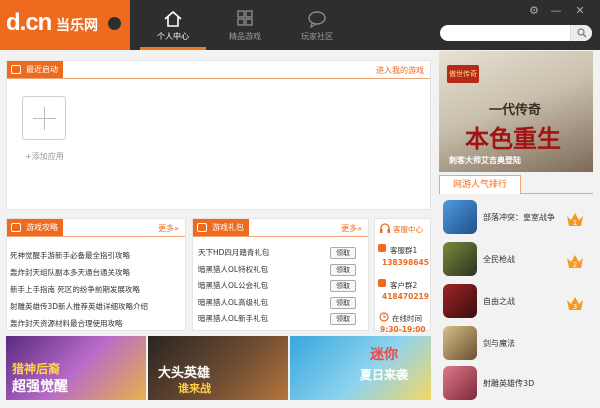 This screenshot has height=408, width=600. I want to click on gifts-more-link: 更多», so click(351, 228).